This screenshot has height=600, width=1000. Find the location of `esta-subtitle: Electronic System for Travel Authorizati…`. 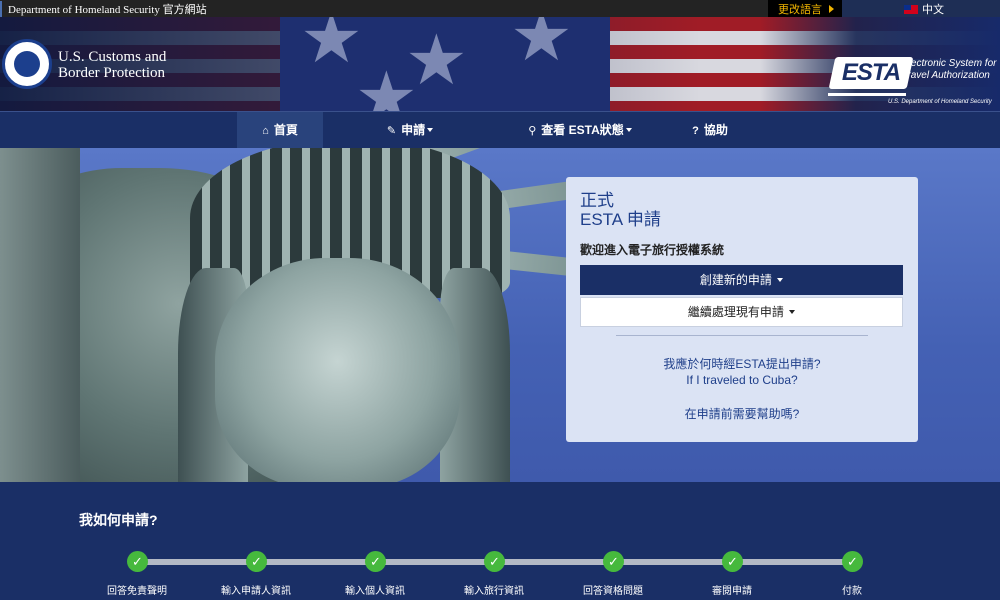

esta-subtitle: Electronic System for Travel Authorizati… is located at coordinates (949, 70).